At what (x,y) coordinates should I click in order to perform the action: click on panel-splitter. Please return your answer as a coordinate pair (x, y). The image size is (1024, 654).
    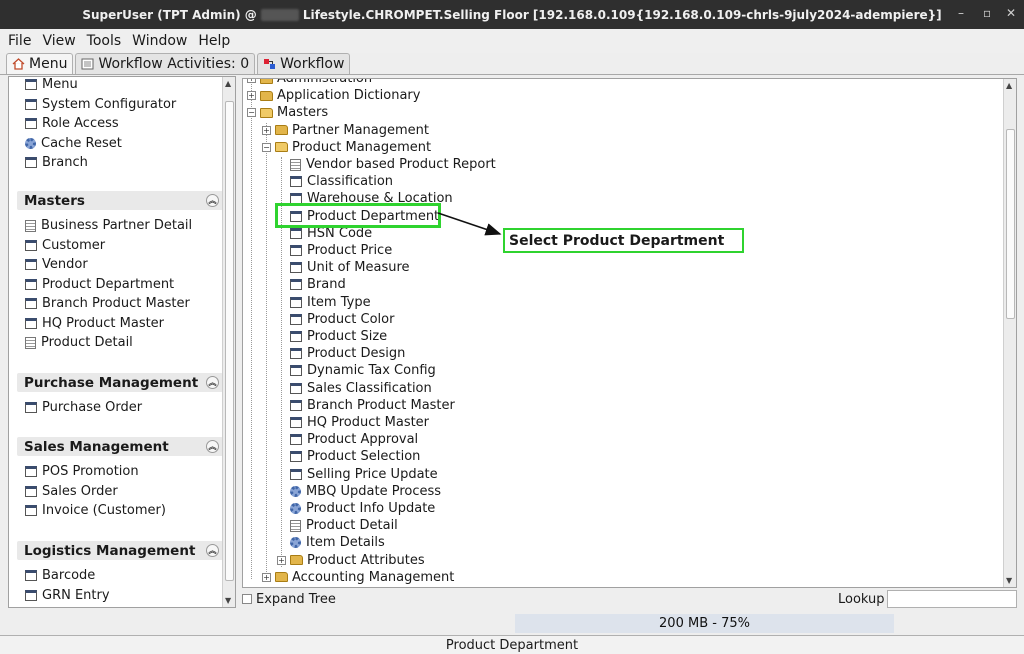
    Looking at the image, I should click on (238, 342).